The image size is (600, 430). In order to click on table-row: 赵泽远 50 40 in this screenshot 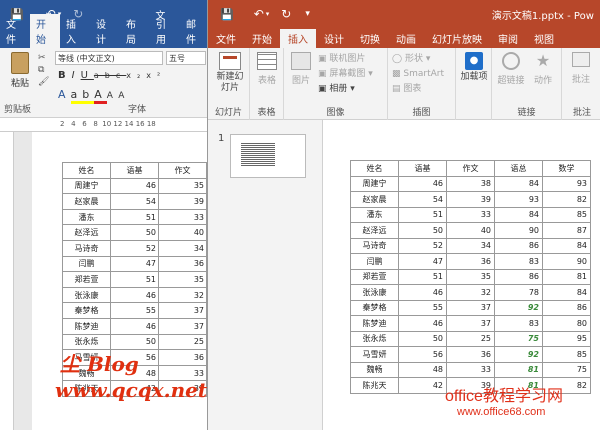, I will do `click(134, 232)`.